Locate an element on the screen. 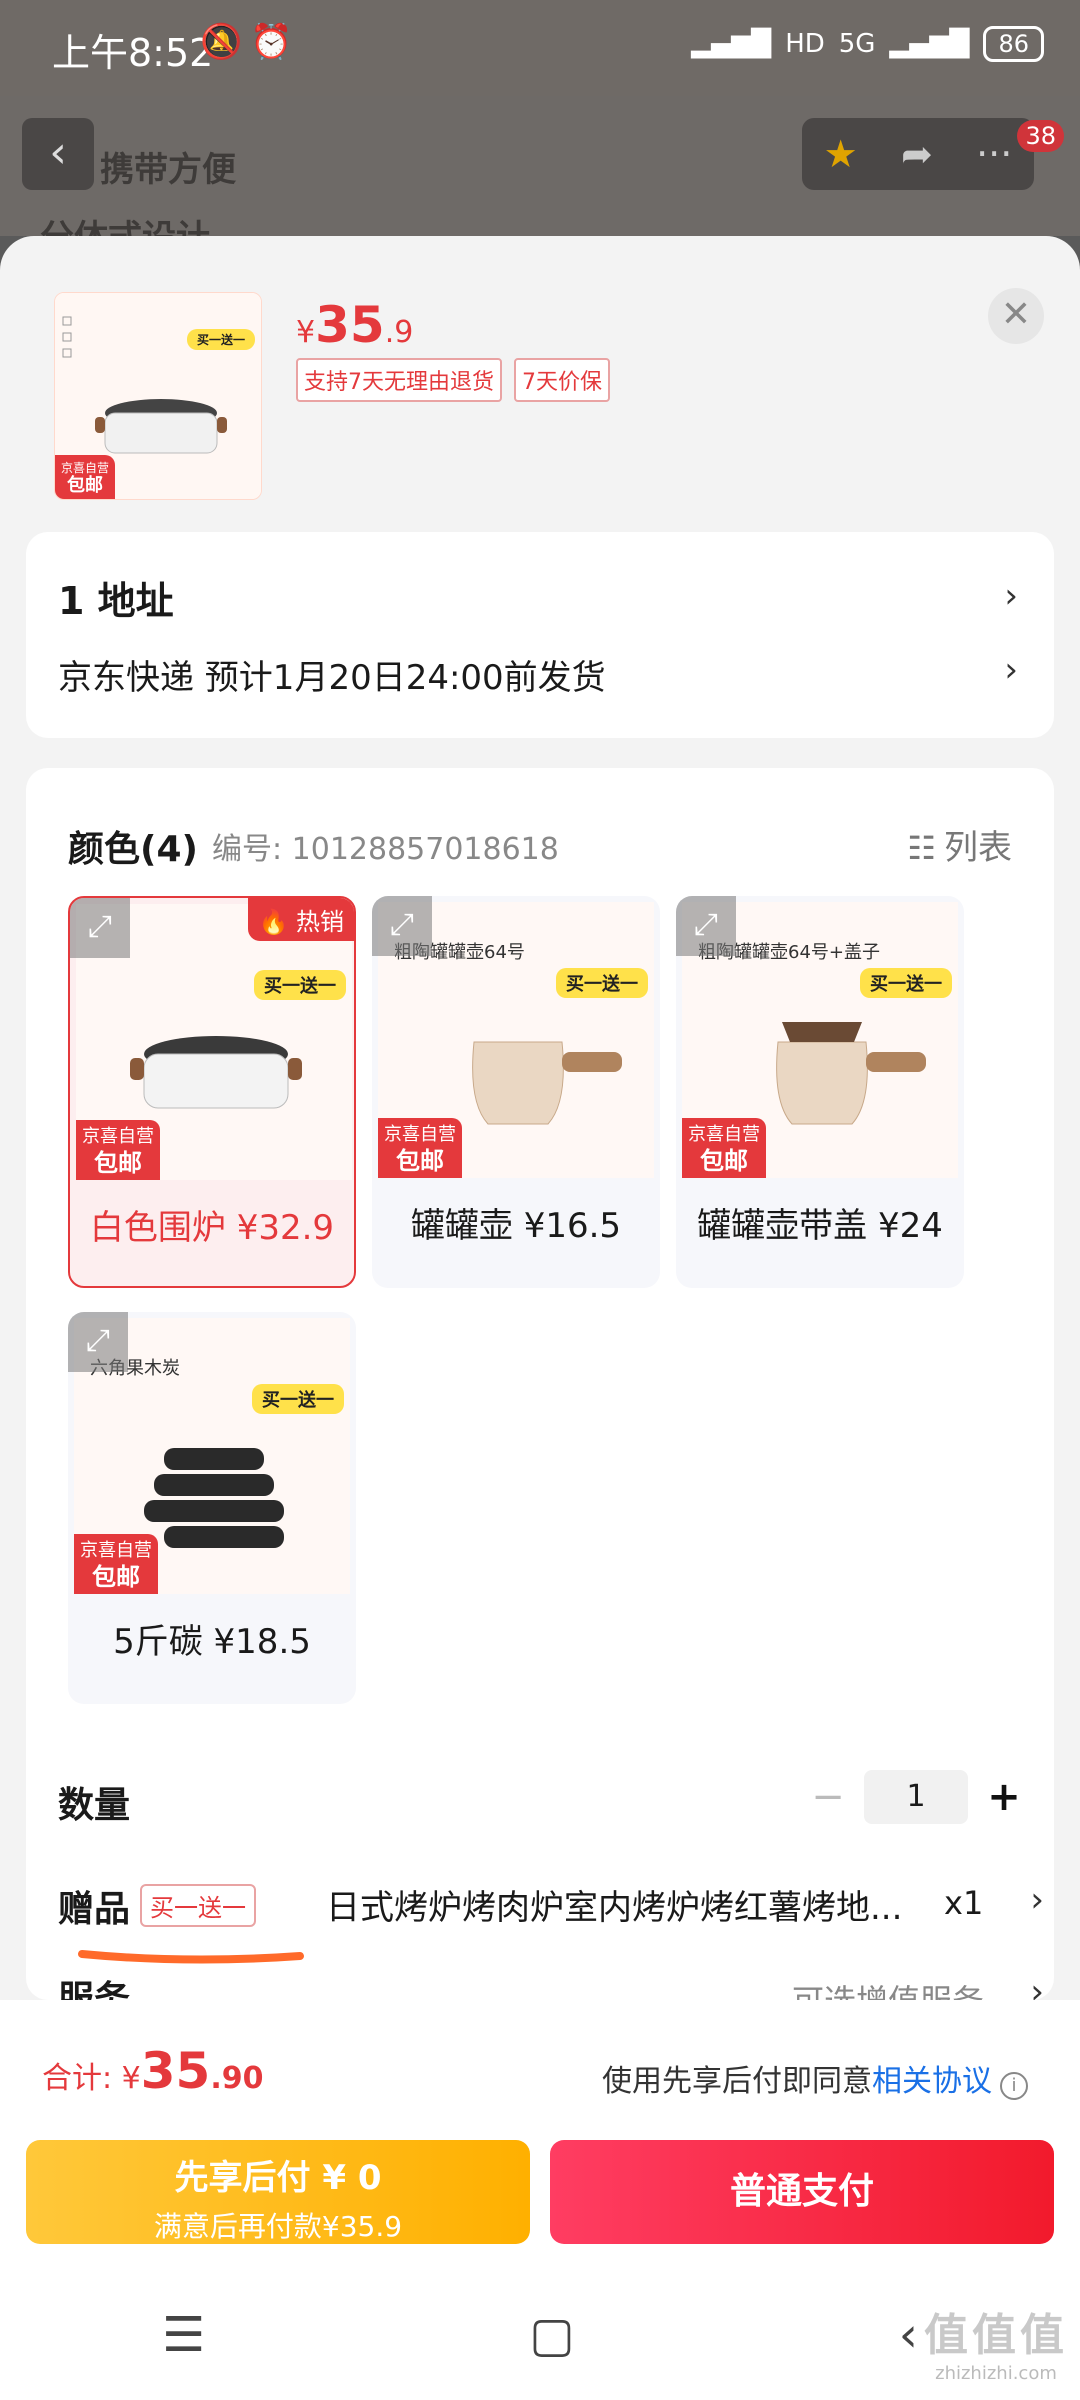 Image resolution: width=1080 pixels, height=2400 pixels. quantity-label: 数量 is located at coordinates (94, 1805).